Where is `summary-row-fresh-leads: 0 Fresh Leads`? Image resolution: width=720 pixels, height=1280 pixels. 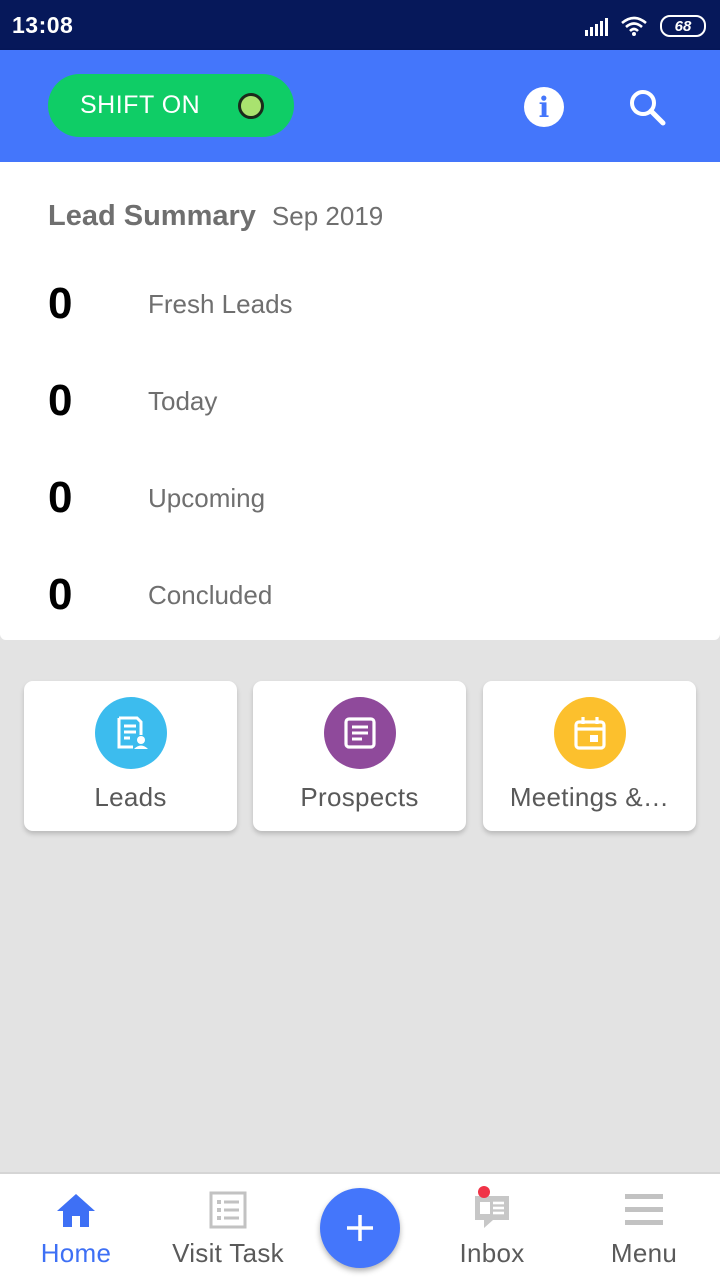 summary-row-fresh-leads: 0 Fresh Leads is located at coordinates (170, 304).